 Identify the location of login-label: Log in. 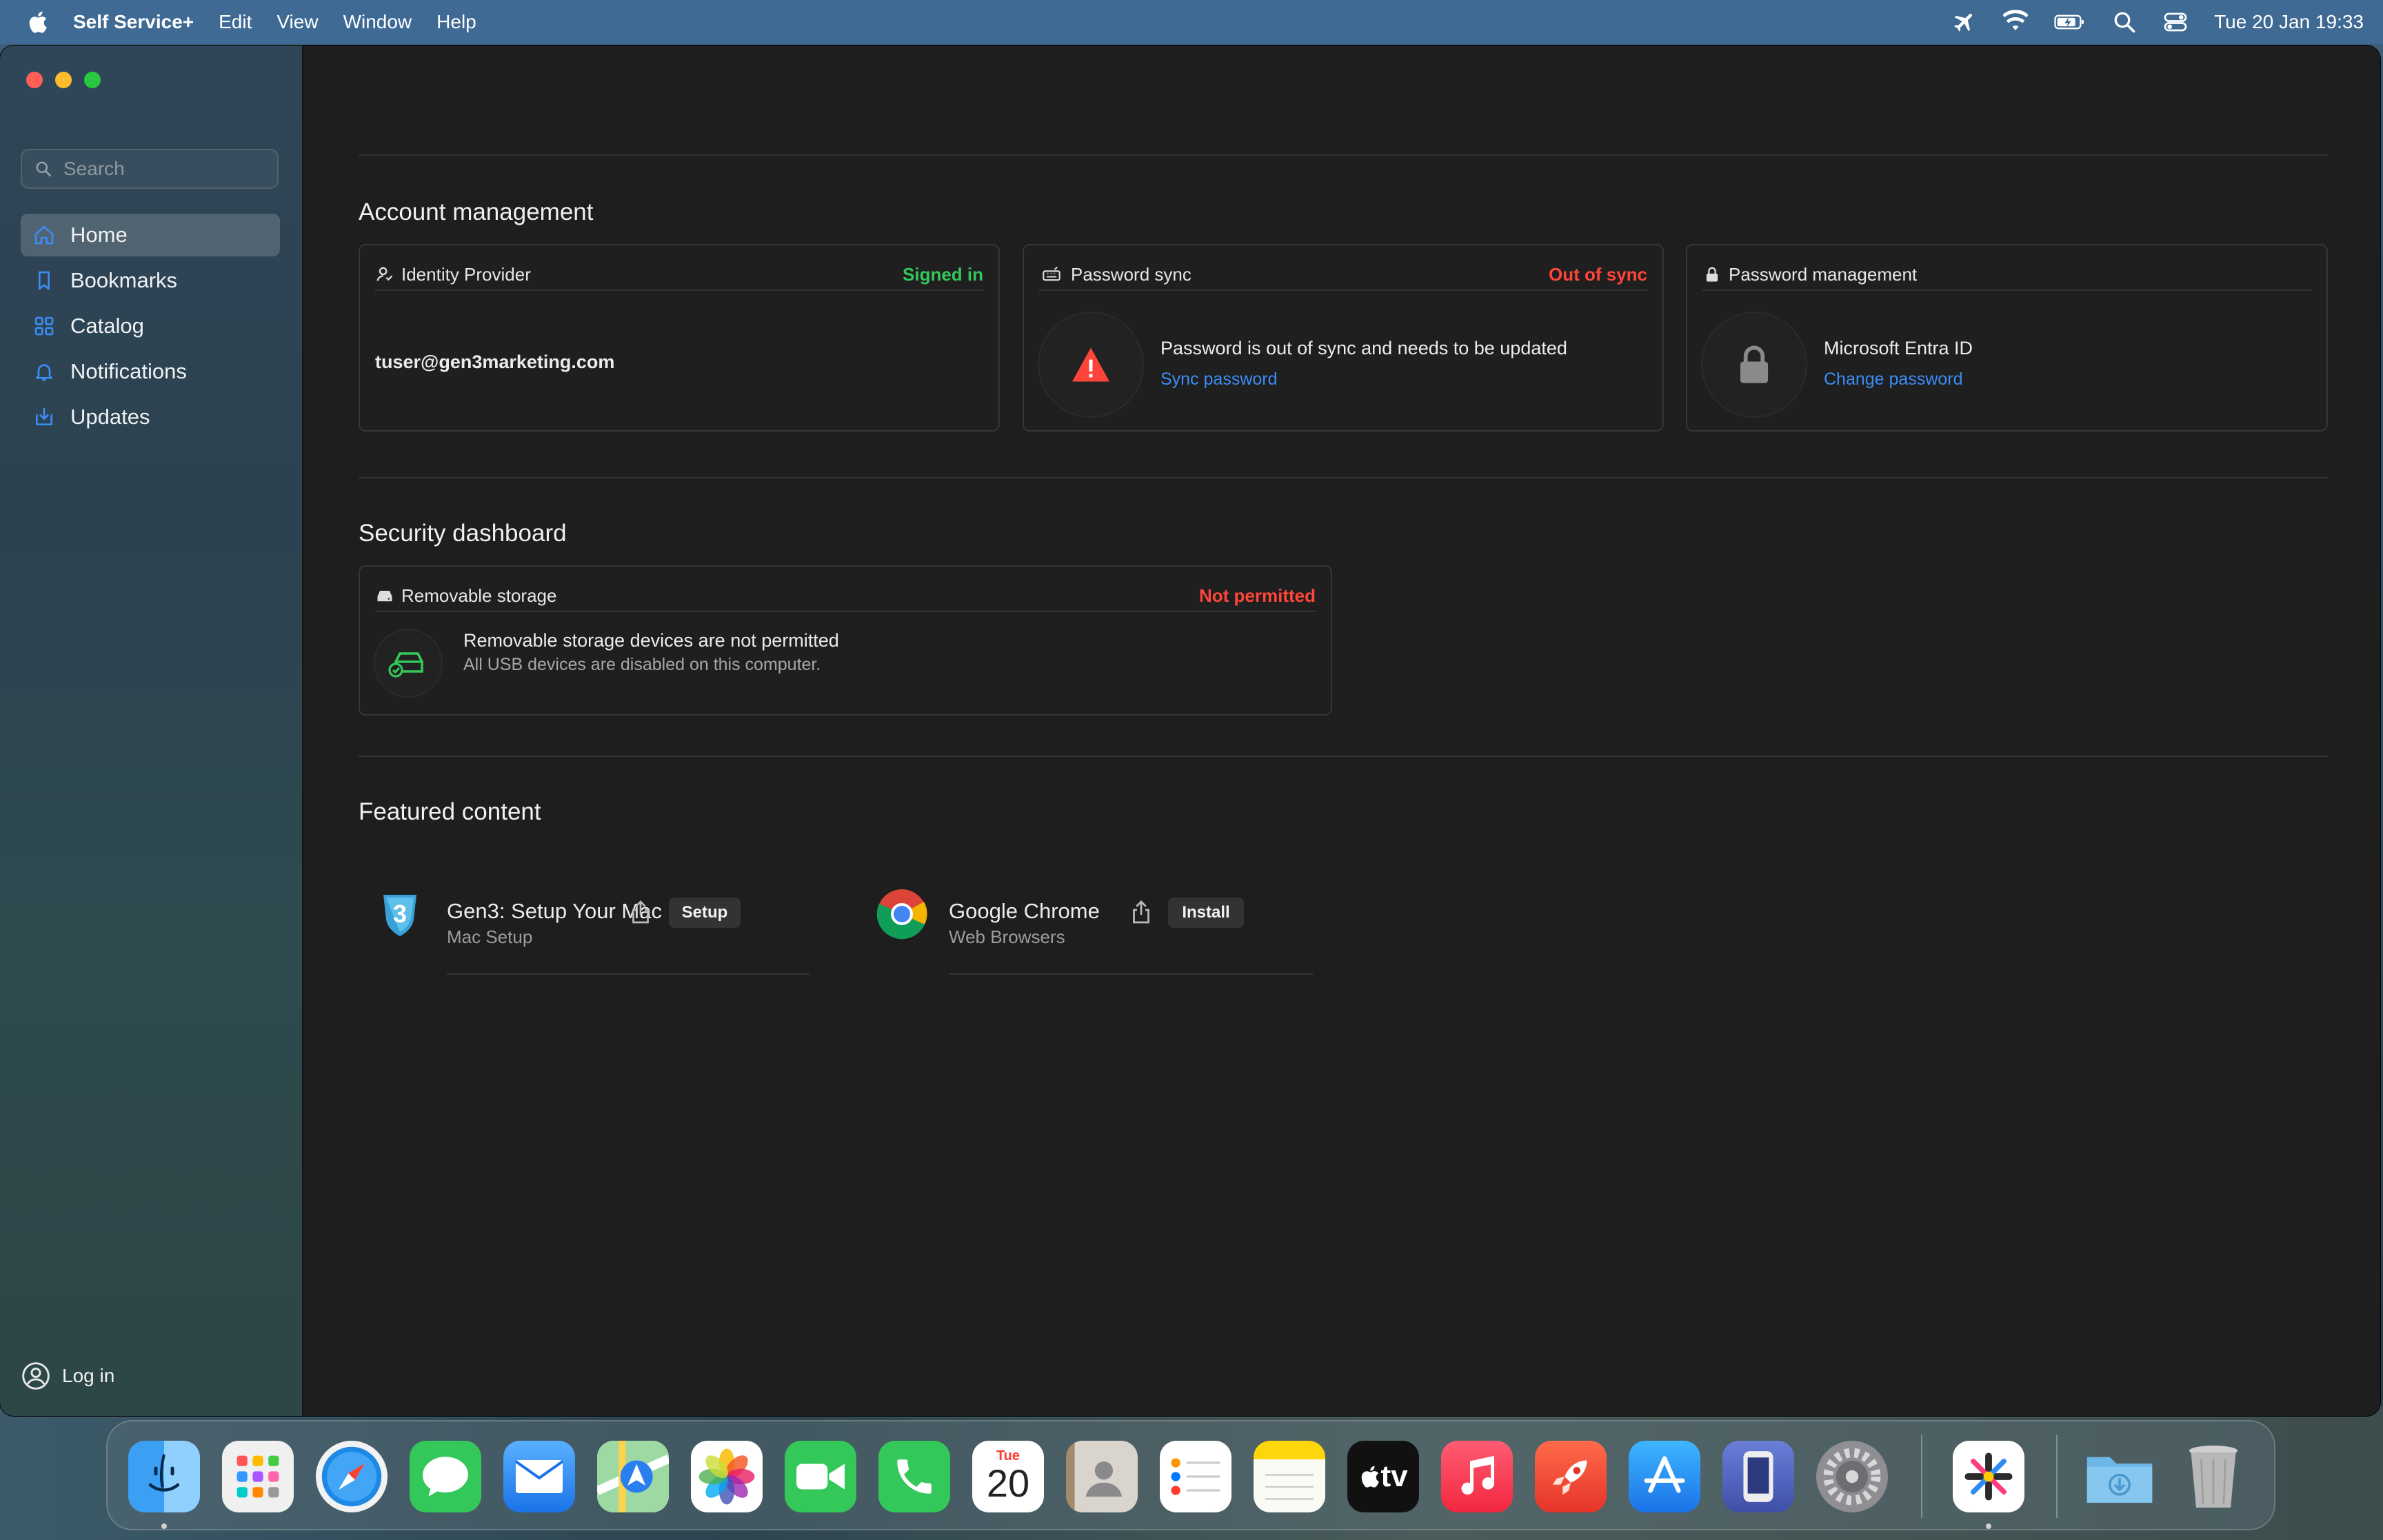
(88, 1376).